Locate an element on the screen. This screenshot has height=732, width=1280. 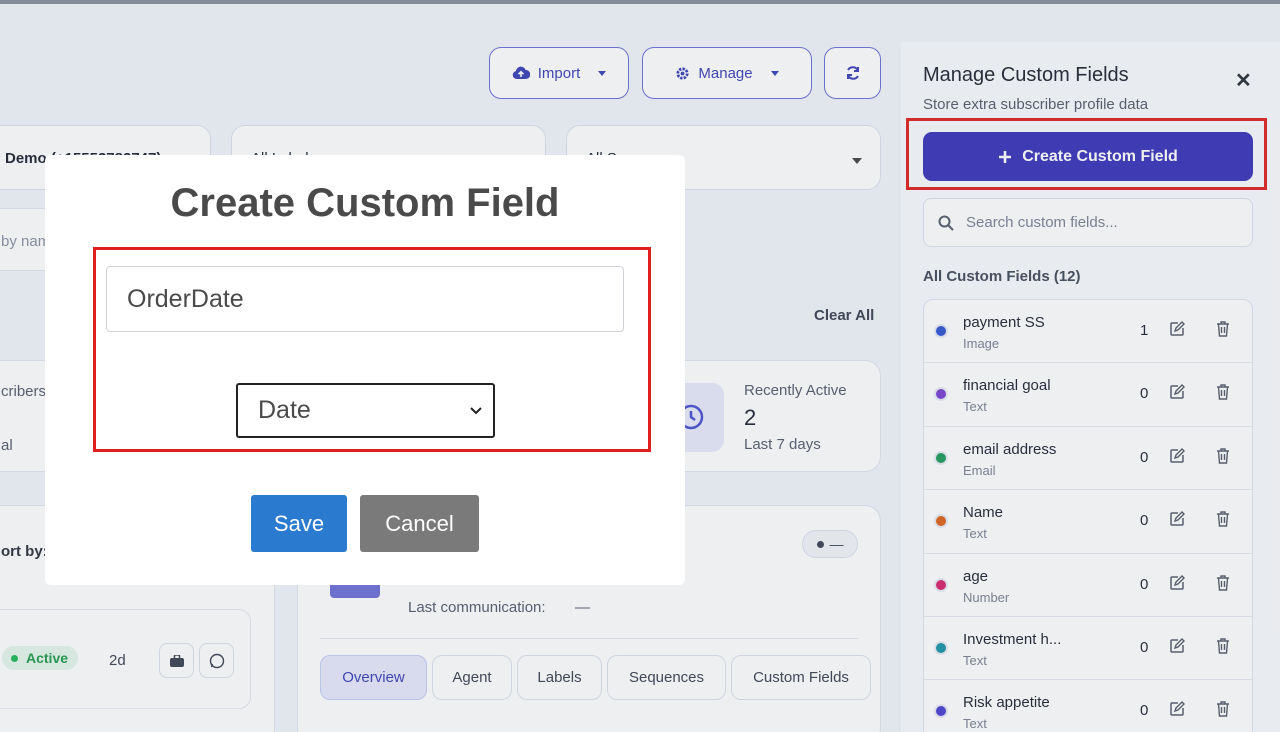
field-type-select-value: Date is located at coordinates (284, 410).